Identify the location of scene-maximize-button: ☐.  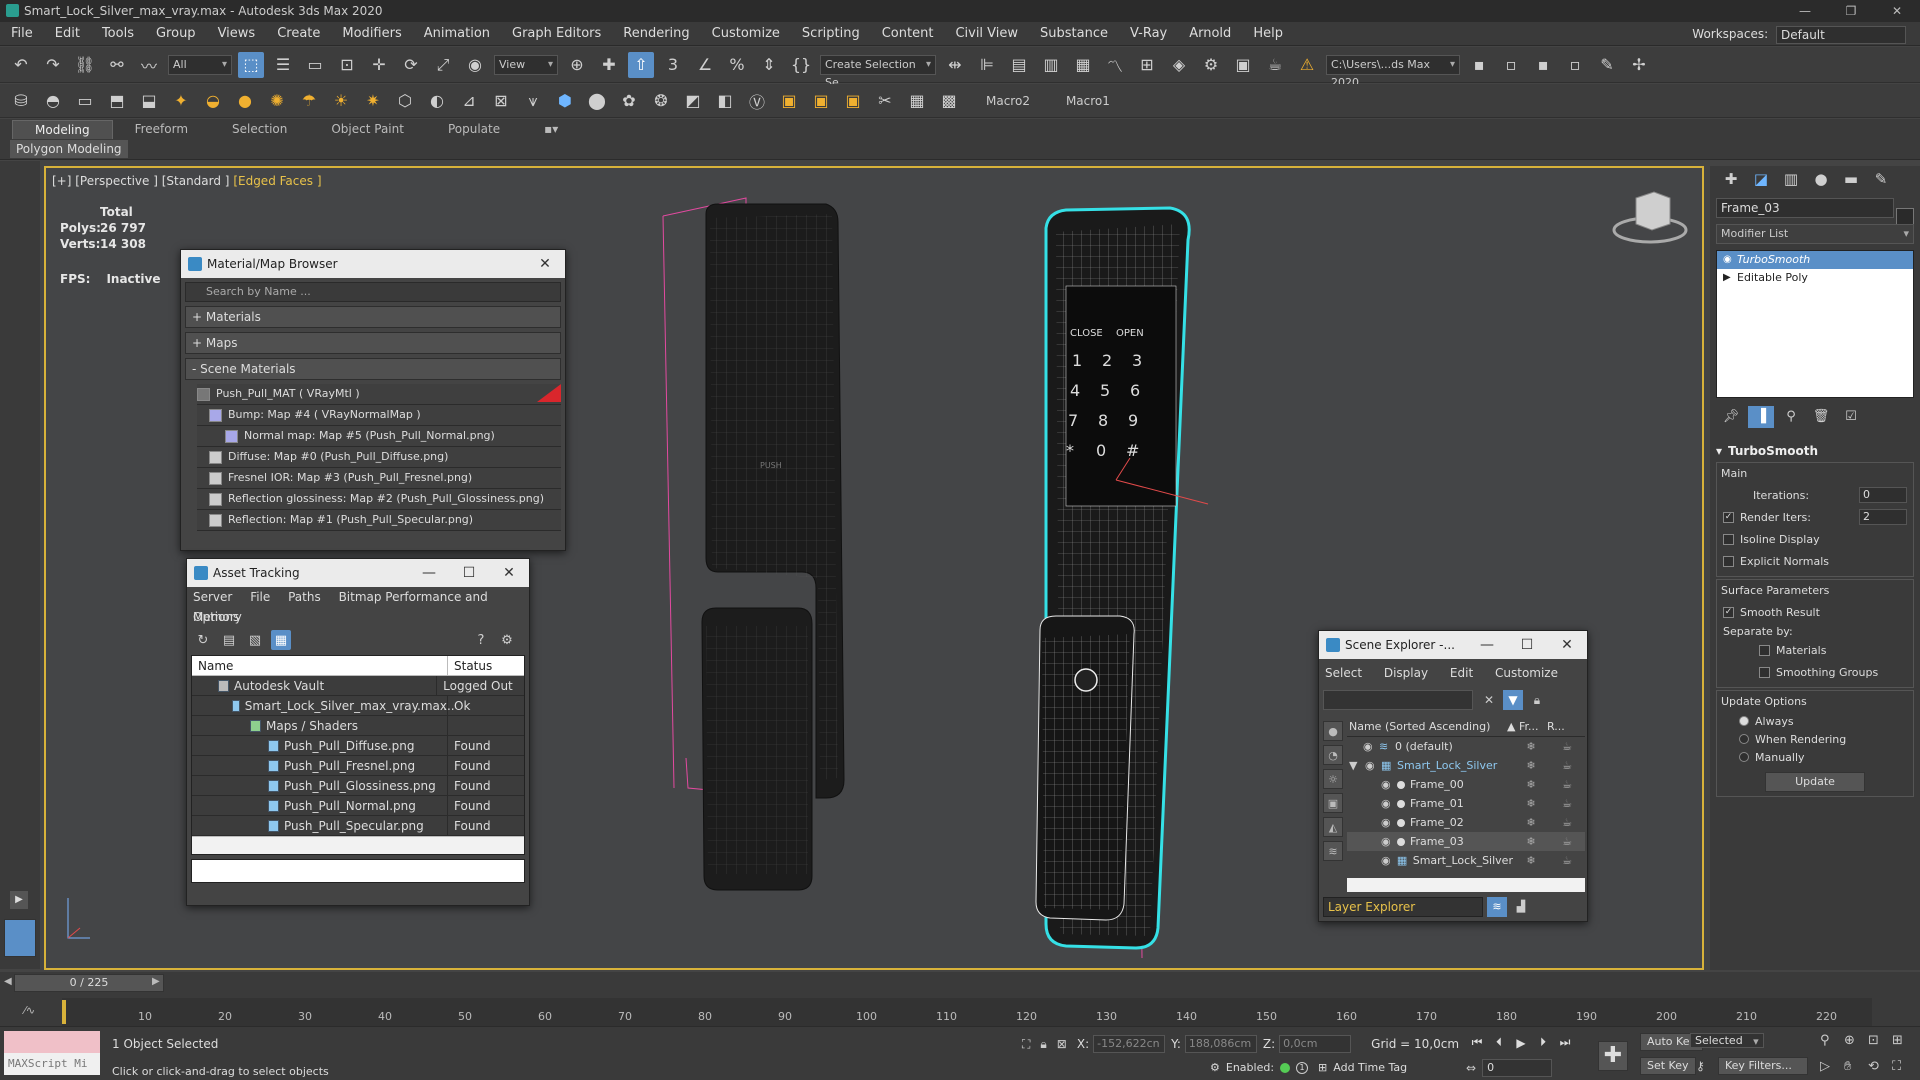
(1527, 645).